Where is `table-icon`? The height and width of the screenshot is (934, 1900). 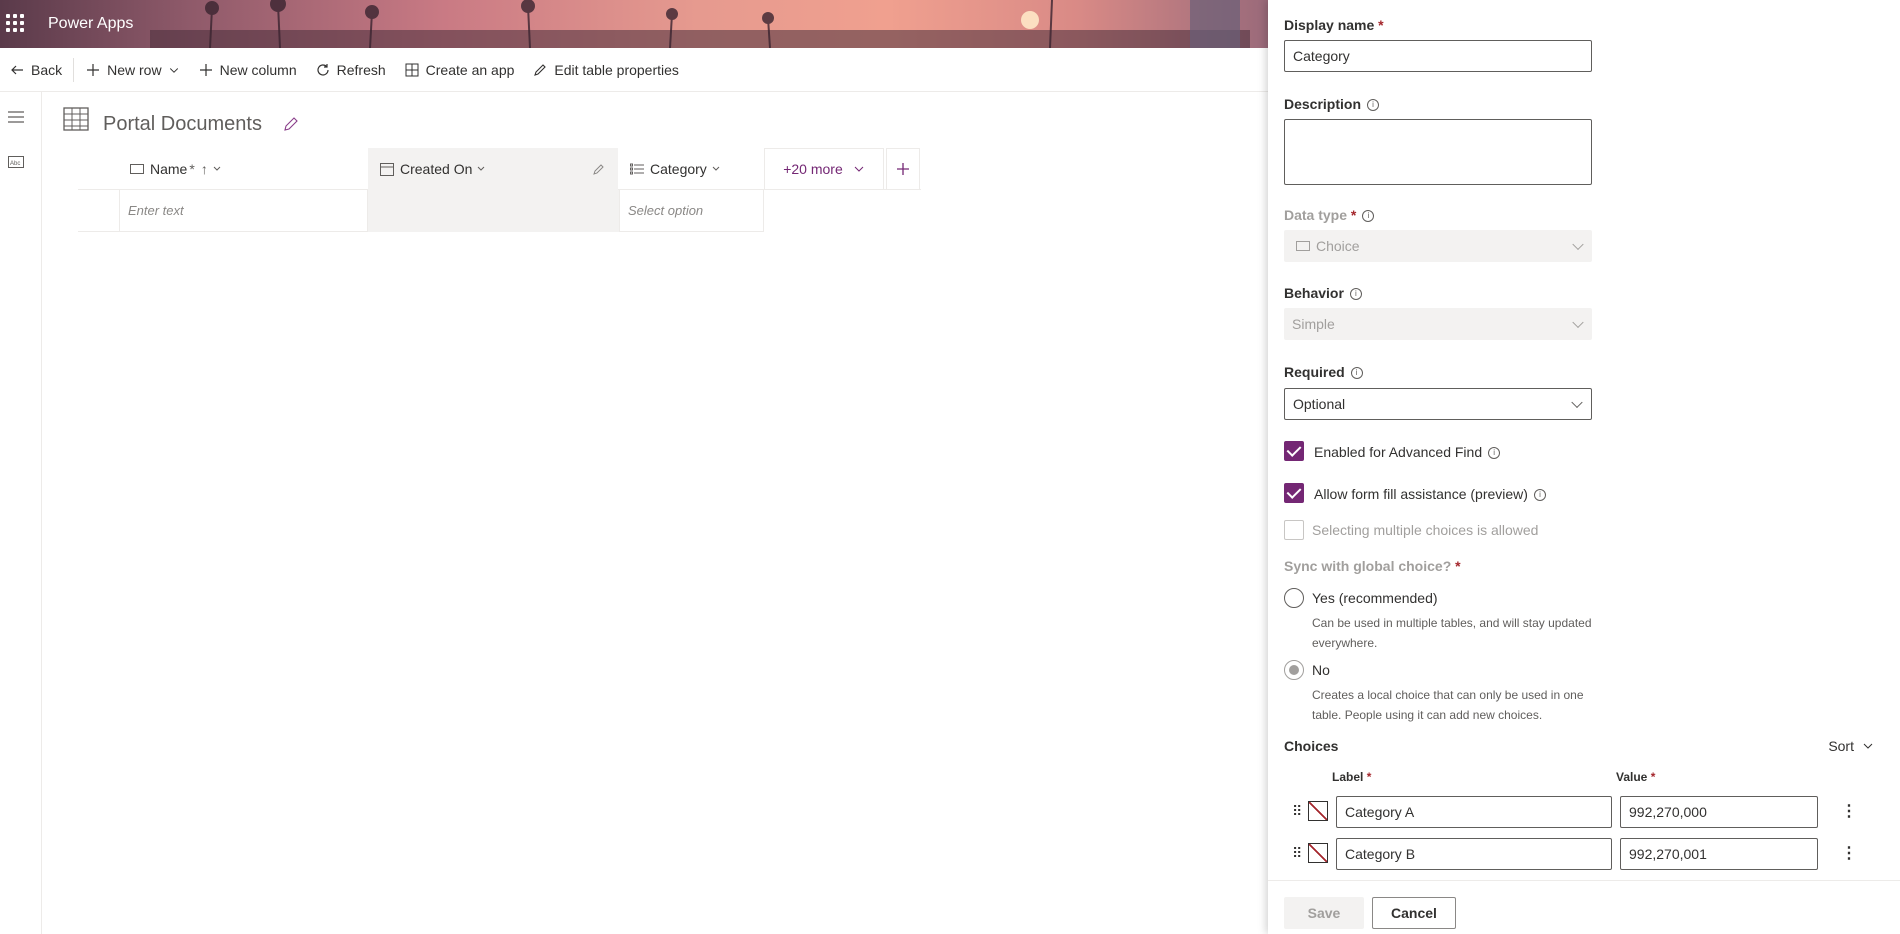 table-icon is located at coordinates (76, 119).